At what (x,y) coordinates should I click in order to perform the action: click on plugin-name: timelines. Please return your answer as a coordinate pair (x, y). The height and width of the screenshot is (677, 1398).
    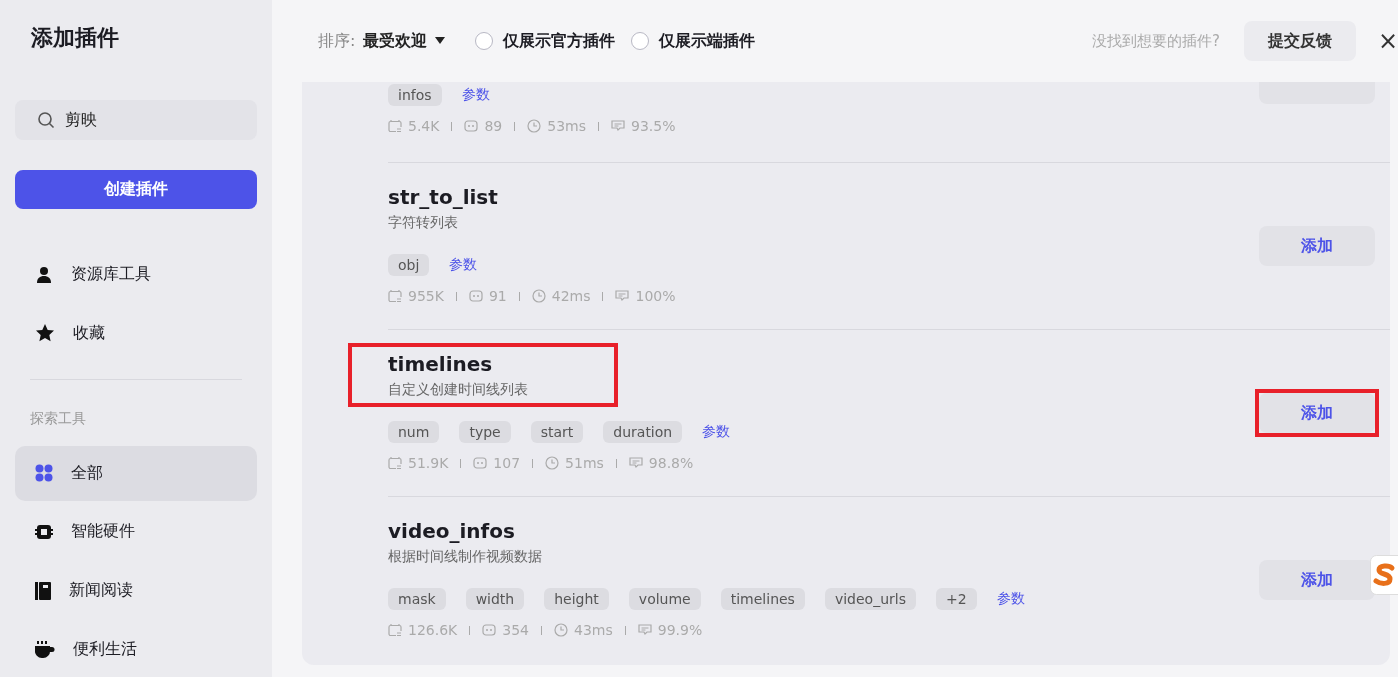
    Looking at the image, I should click on (441, 364).